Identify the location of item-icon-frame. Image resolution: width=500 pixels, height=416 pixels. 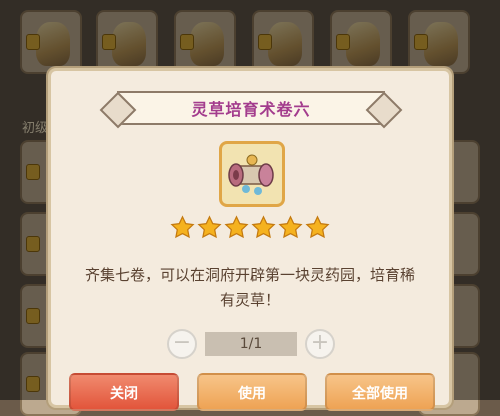
(252, 174).